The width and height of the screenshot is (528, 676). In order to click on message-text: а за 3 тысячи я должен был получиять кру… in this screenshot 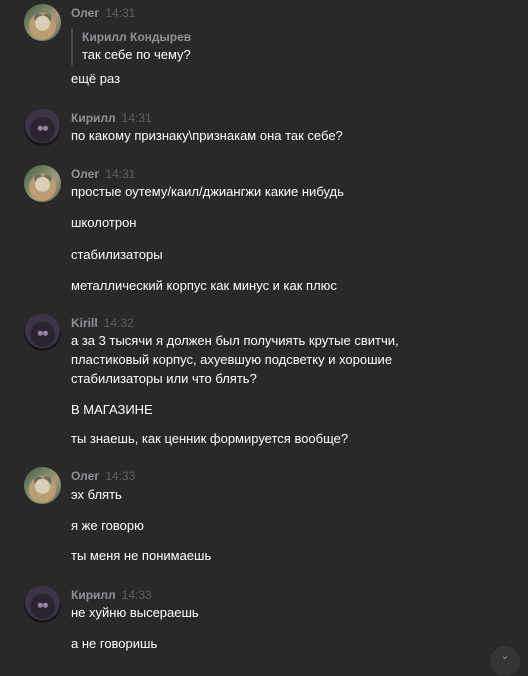, I will do `click(235, 340)`.